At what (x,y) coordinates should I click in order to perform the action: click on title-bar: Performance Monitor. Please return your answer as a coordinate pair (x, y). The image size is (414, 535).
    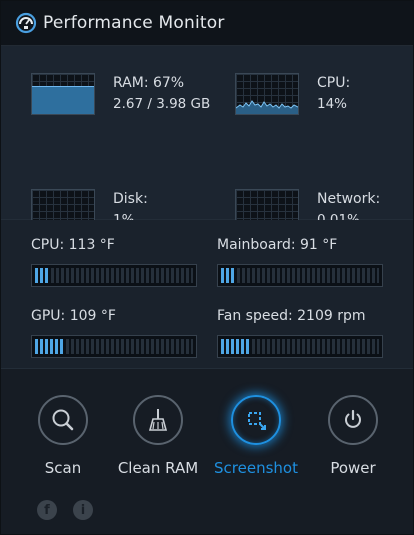
    Looking at the image, I should click on (207, 23).